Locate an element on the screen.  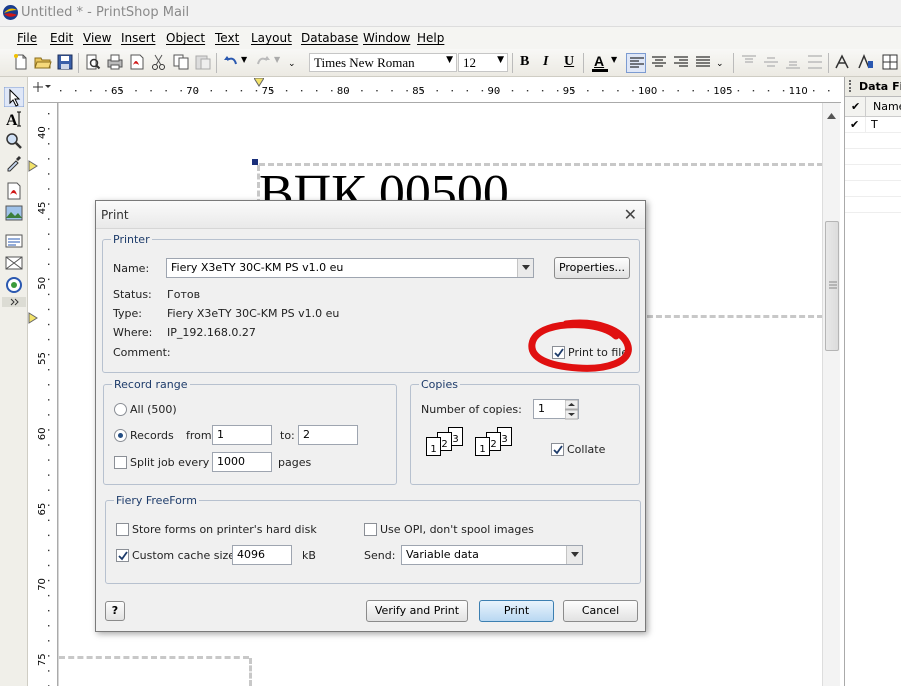
frame-object-icon is located at coordinates (14, 263).